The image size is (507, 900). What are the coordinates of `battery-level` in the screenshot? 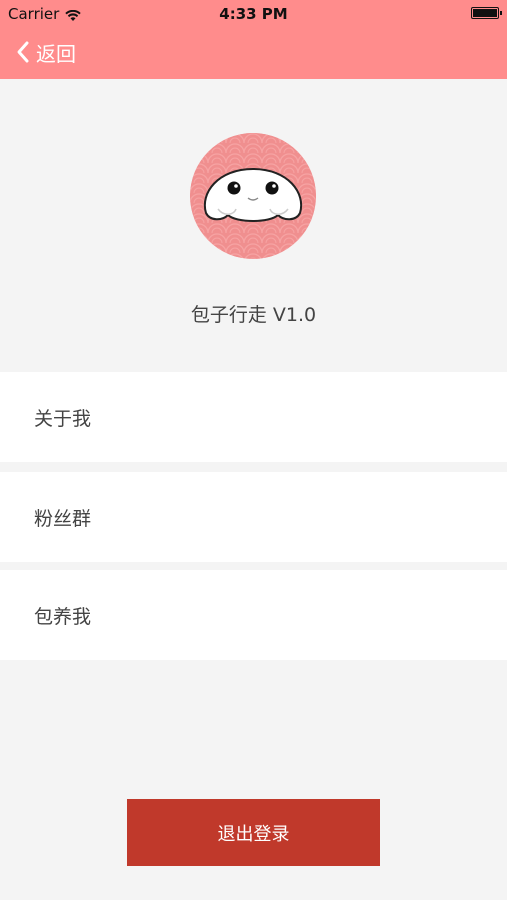 It's located at (485, 13).